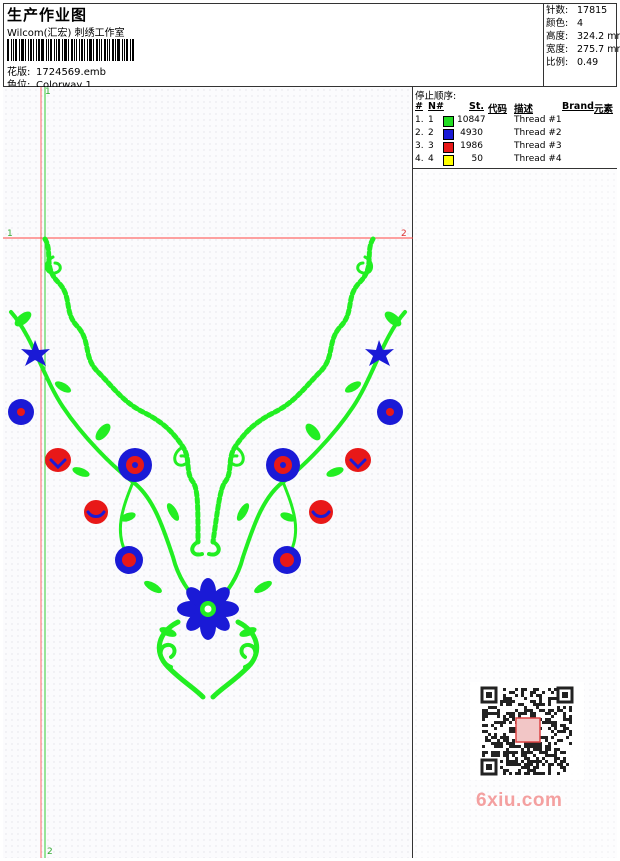  What do you see at coordinates (208, 655) in the screenshot?
I see `bottom-loops` at bounding box center [208, 655].